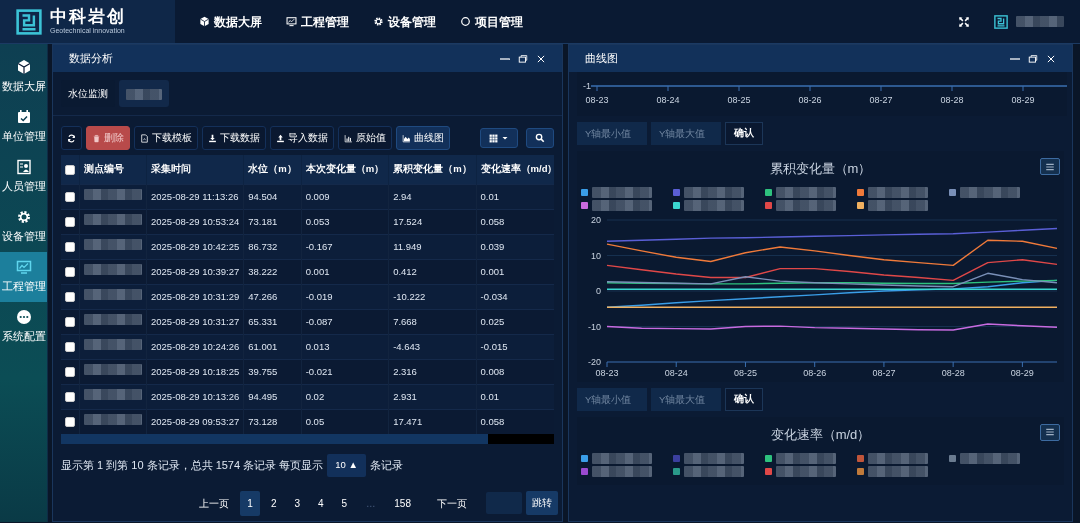  I want to click on toolbar-button: 下载数据, so click(234, 138).